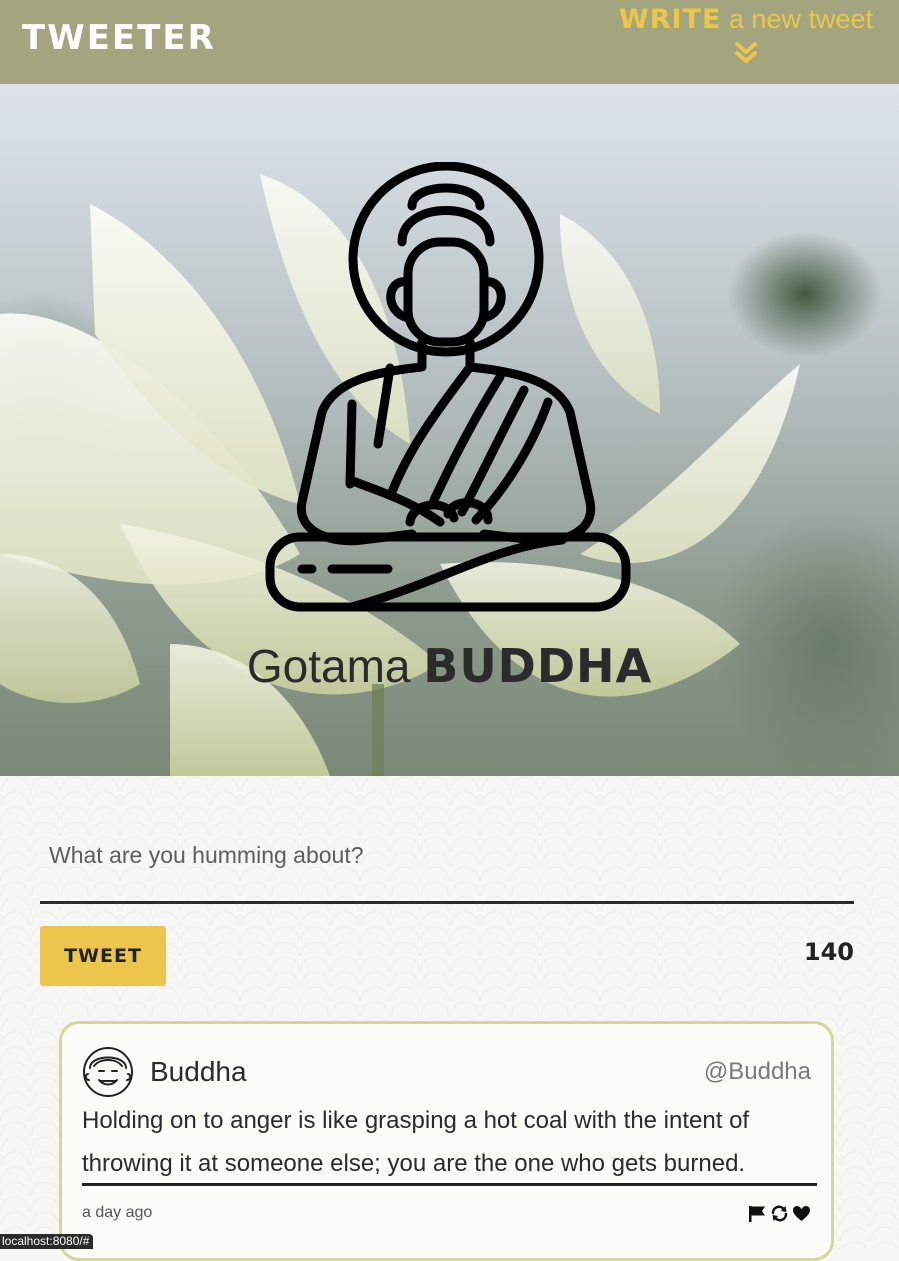  I want to click on retweet-icon, so click(779, 1213).